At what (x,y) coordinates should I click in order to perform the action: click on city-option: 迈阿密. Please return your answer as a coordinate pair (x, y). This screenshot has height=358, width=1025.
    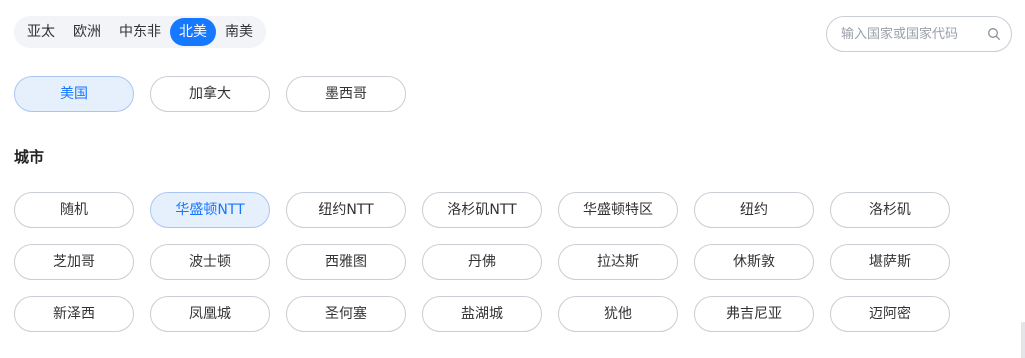
    Looking at the image, I should click on (890, 314).